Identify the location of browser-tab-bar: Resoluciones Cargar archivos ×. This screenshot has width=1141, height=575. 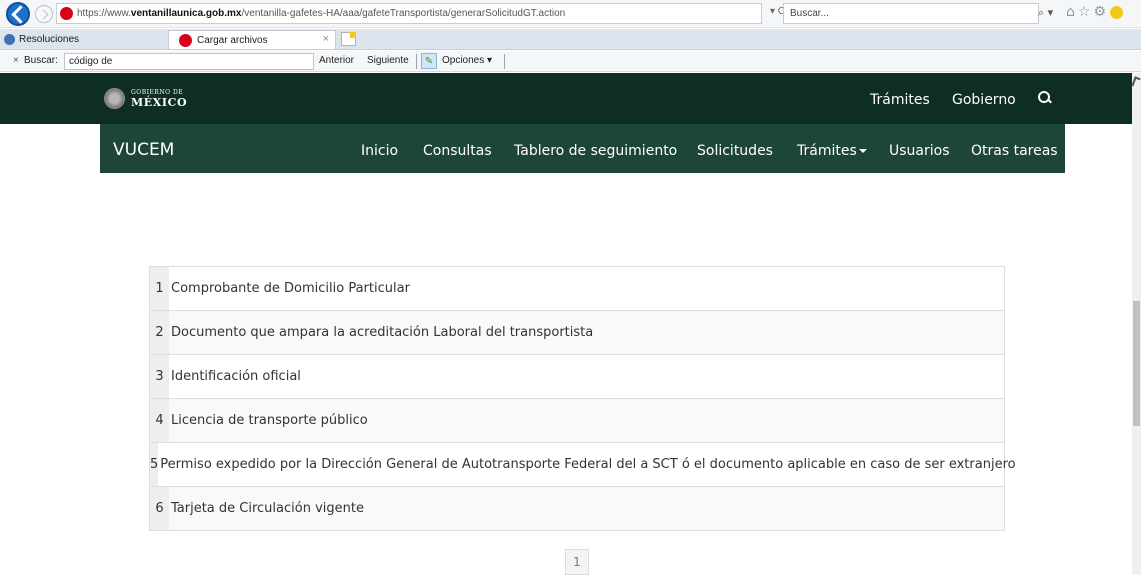
(570, 39).